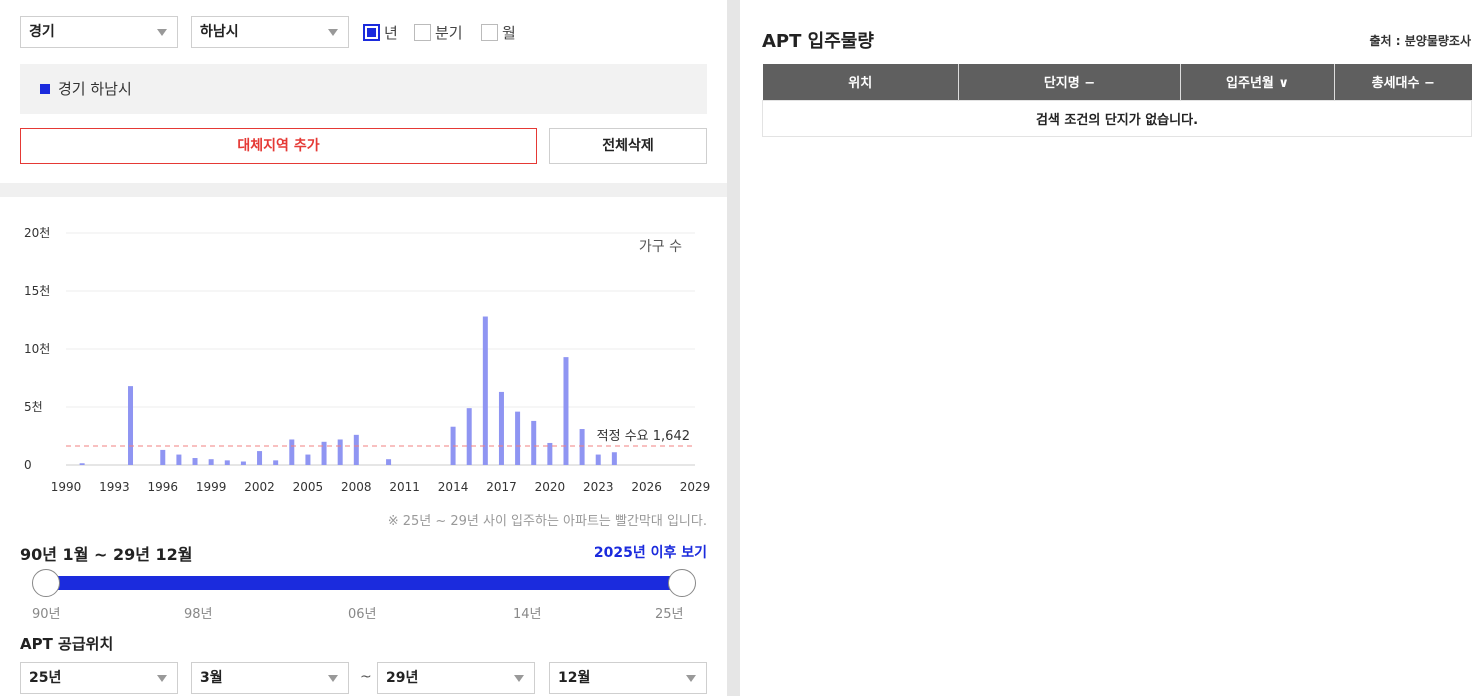 This screenshot has width=1481, height=696. What do you see at coordinates (682, 583) in the screenshot?
I see `range-slider-end-handle` at bounding box center [682, 583].